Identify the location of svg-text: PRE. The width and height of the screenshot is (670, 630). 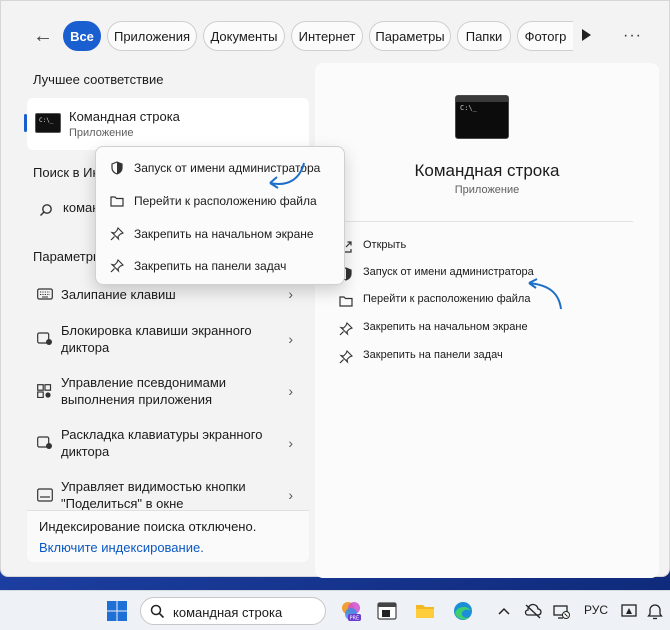
(355, 619).